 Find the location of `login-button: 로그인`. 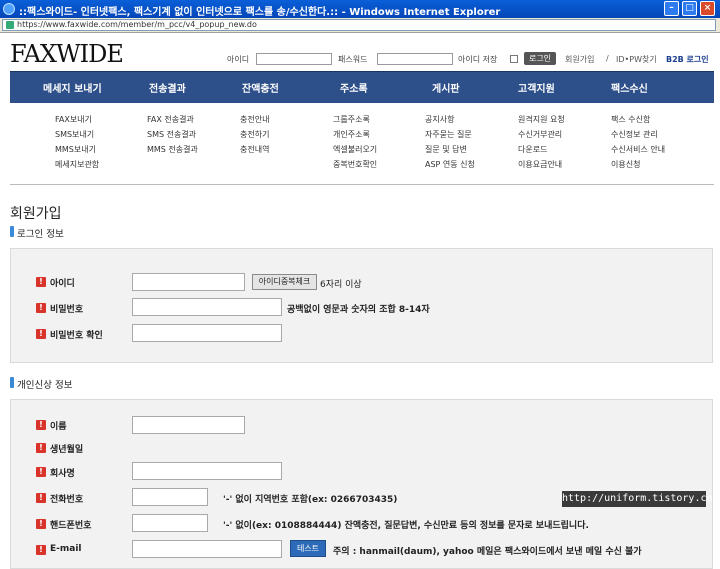

login-button: 로그인 is located at coordinates (540, 58).